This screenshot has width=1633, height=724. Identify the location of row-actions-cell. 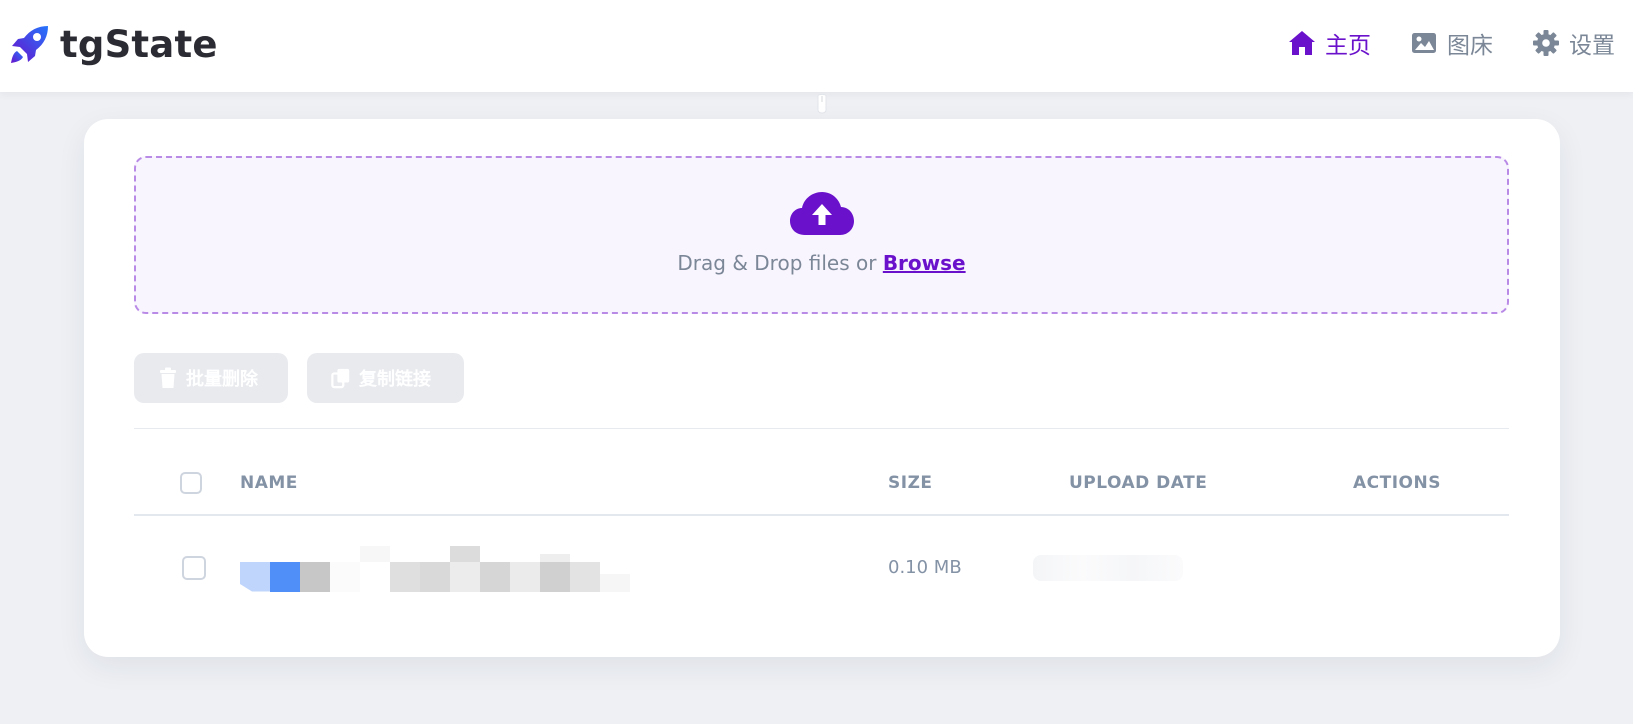
(1431, 567).